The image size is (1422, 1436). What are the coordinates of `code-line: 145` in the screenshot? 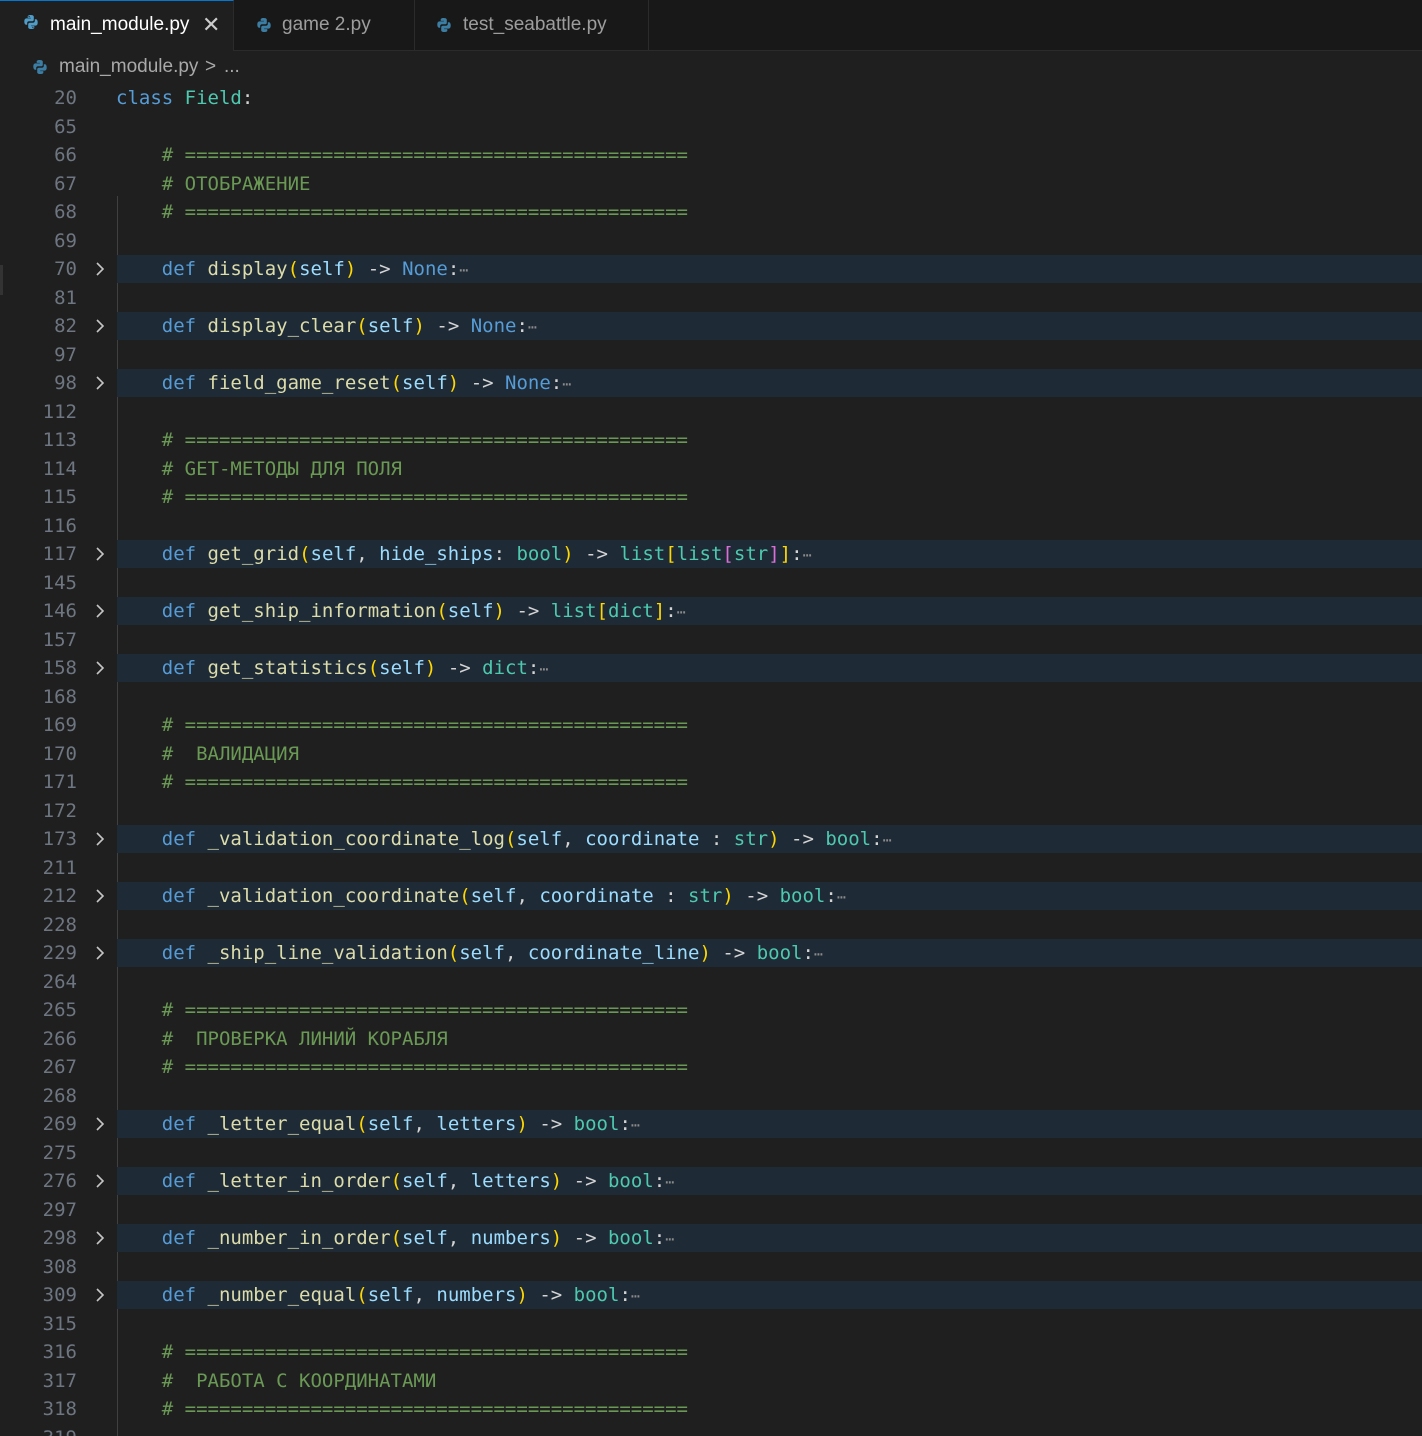 It's located at (711, 583).